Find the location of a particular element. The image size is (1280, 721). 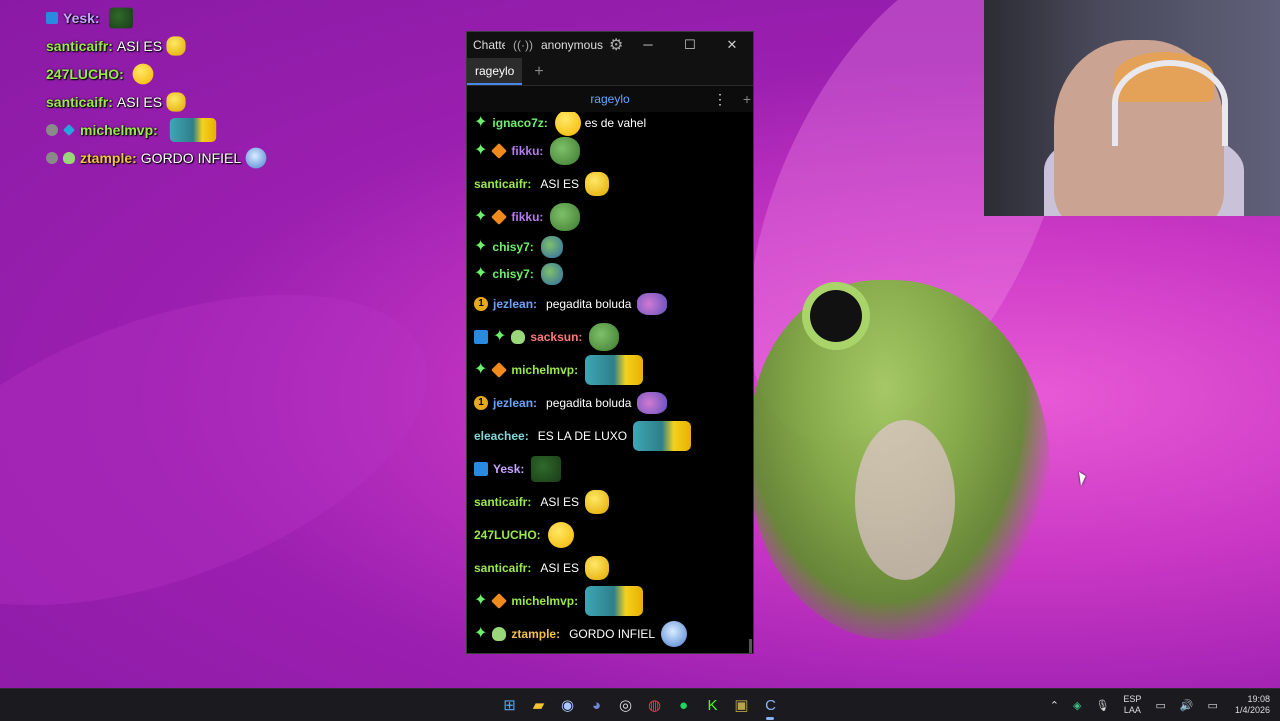

chat-message: ✦ ztample: GORDO INFIEL is located at coordinates (607, 633).